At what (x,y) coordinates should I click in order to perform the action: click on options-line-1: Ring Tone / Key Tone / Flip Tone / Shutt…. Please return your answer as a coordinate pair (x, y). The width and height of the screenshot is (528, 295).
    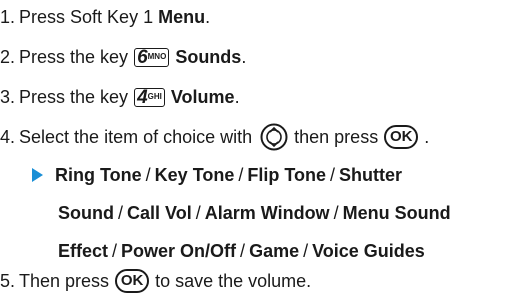
    Looking at the image, I should click on (217, 175).